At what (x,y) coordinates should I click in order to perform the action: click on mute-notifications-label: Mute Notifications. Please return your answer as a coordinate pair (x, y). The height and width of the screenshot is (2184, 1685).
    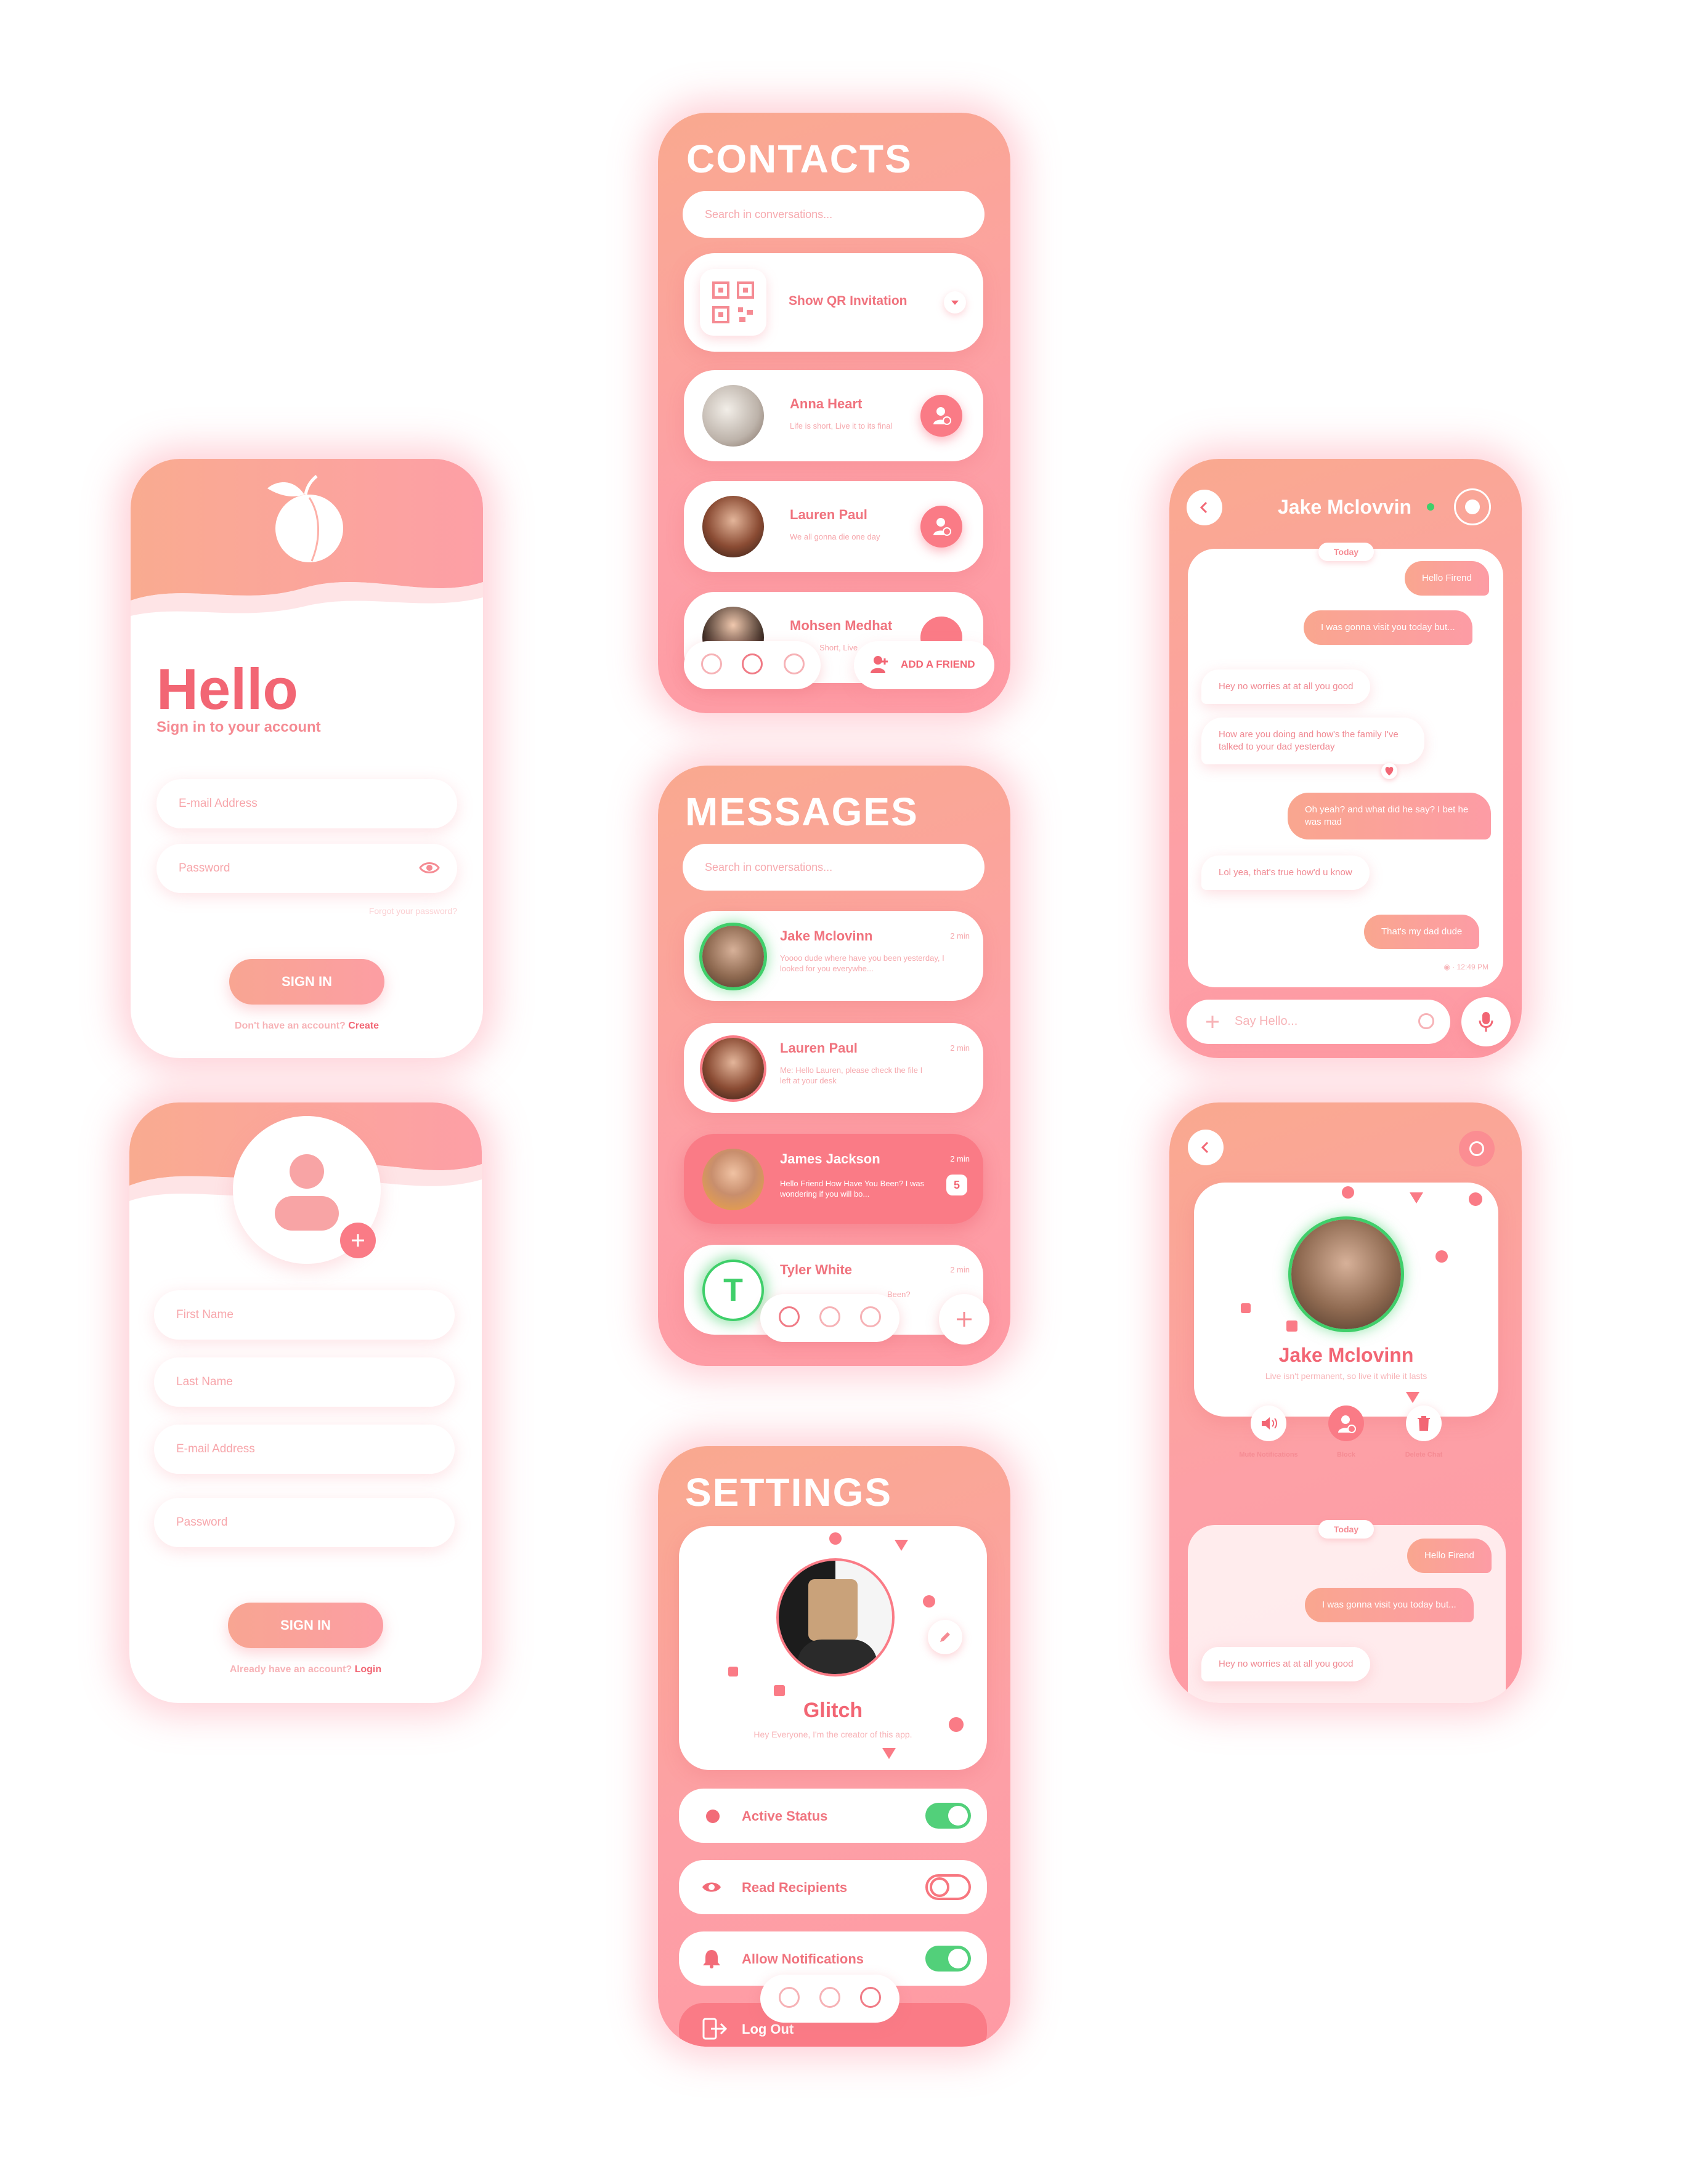
    Looking at the image, I should click on (1268, 1454).